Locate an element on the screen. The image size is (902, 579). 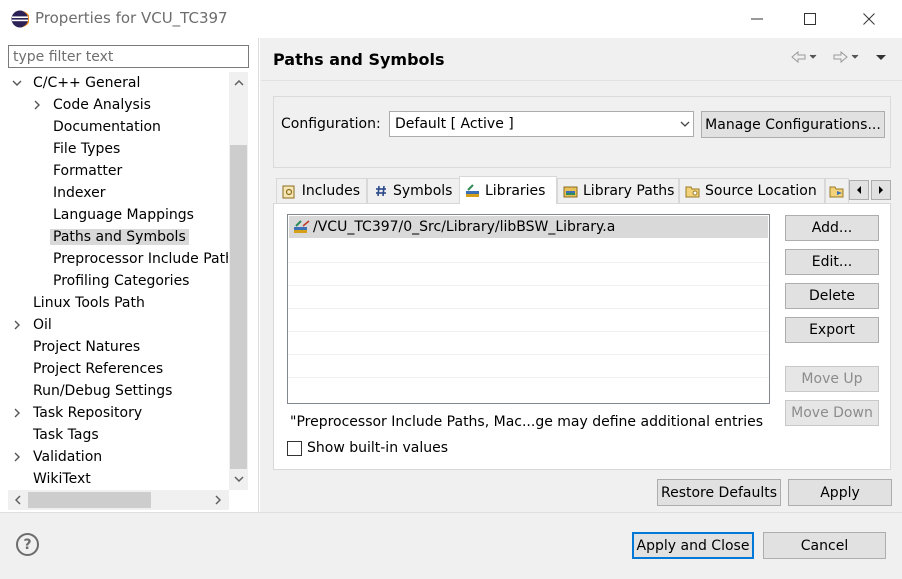
tree-item: Validation is located at coordinates (59, 457).